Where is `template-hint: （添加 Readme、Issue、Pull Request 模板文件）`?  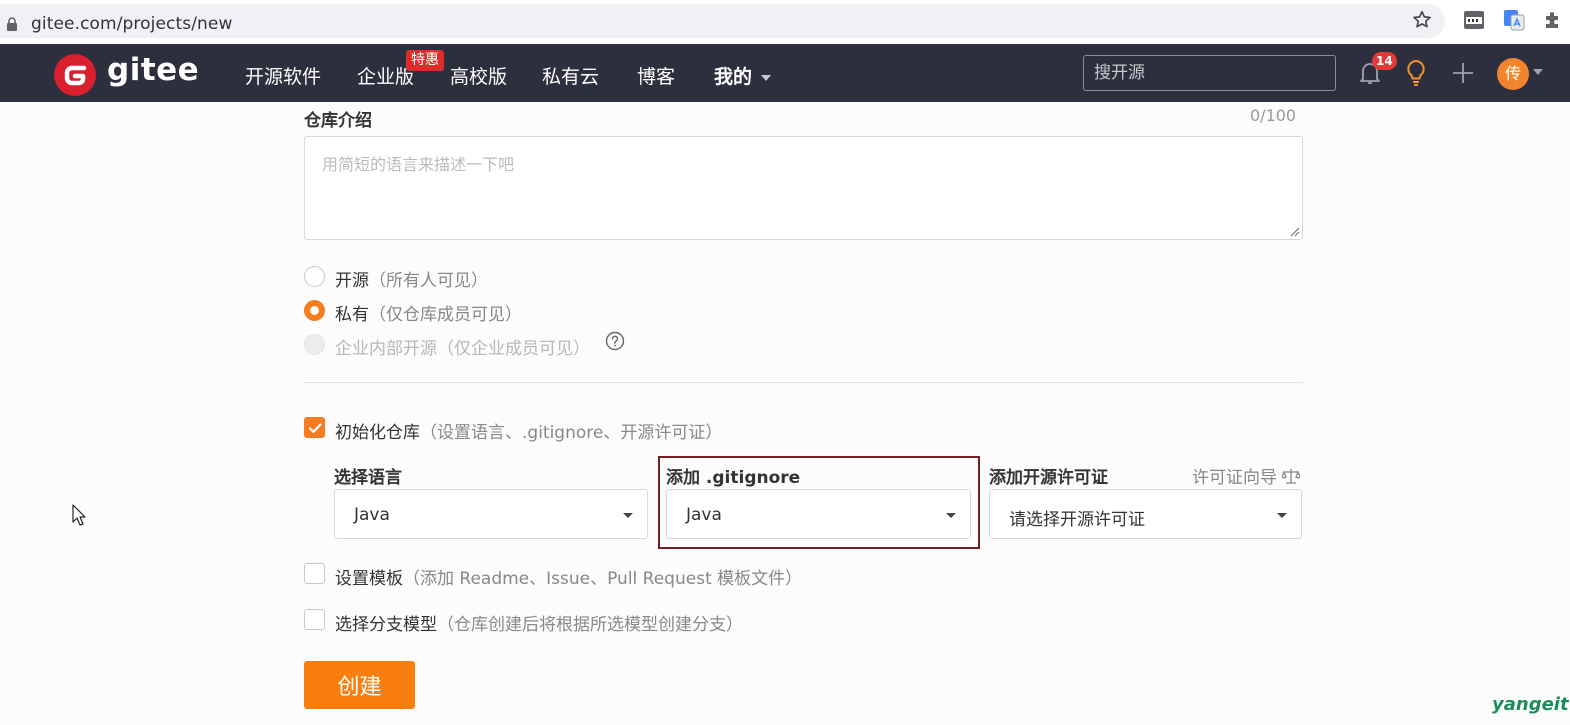 template-hint: （添加 Readme、Issue、Pull Request 模板文件） is located at coordinates (603, 579).